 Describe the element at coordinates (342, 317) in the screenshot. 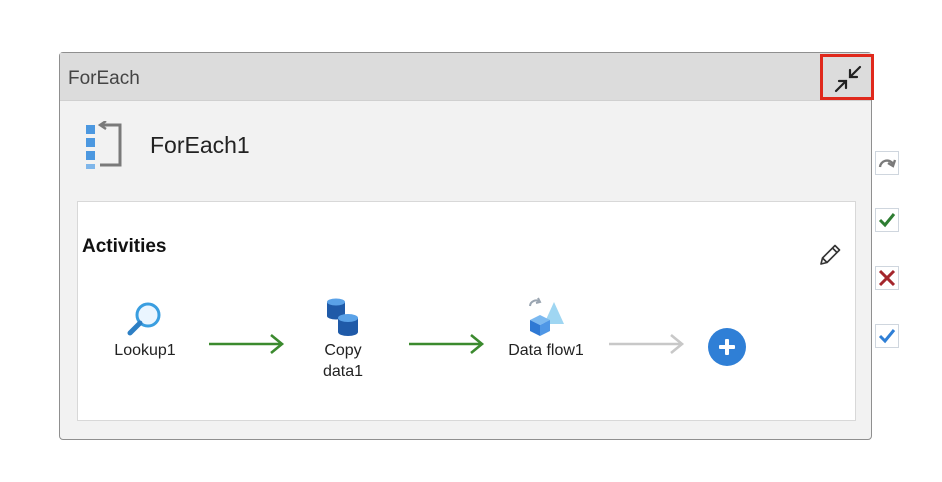

I see `copy-data-icon` at that location.